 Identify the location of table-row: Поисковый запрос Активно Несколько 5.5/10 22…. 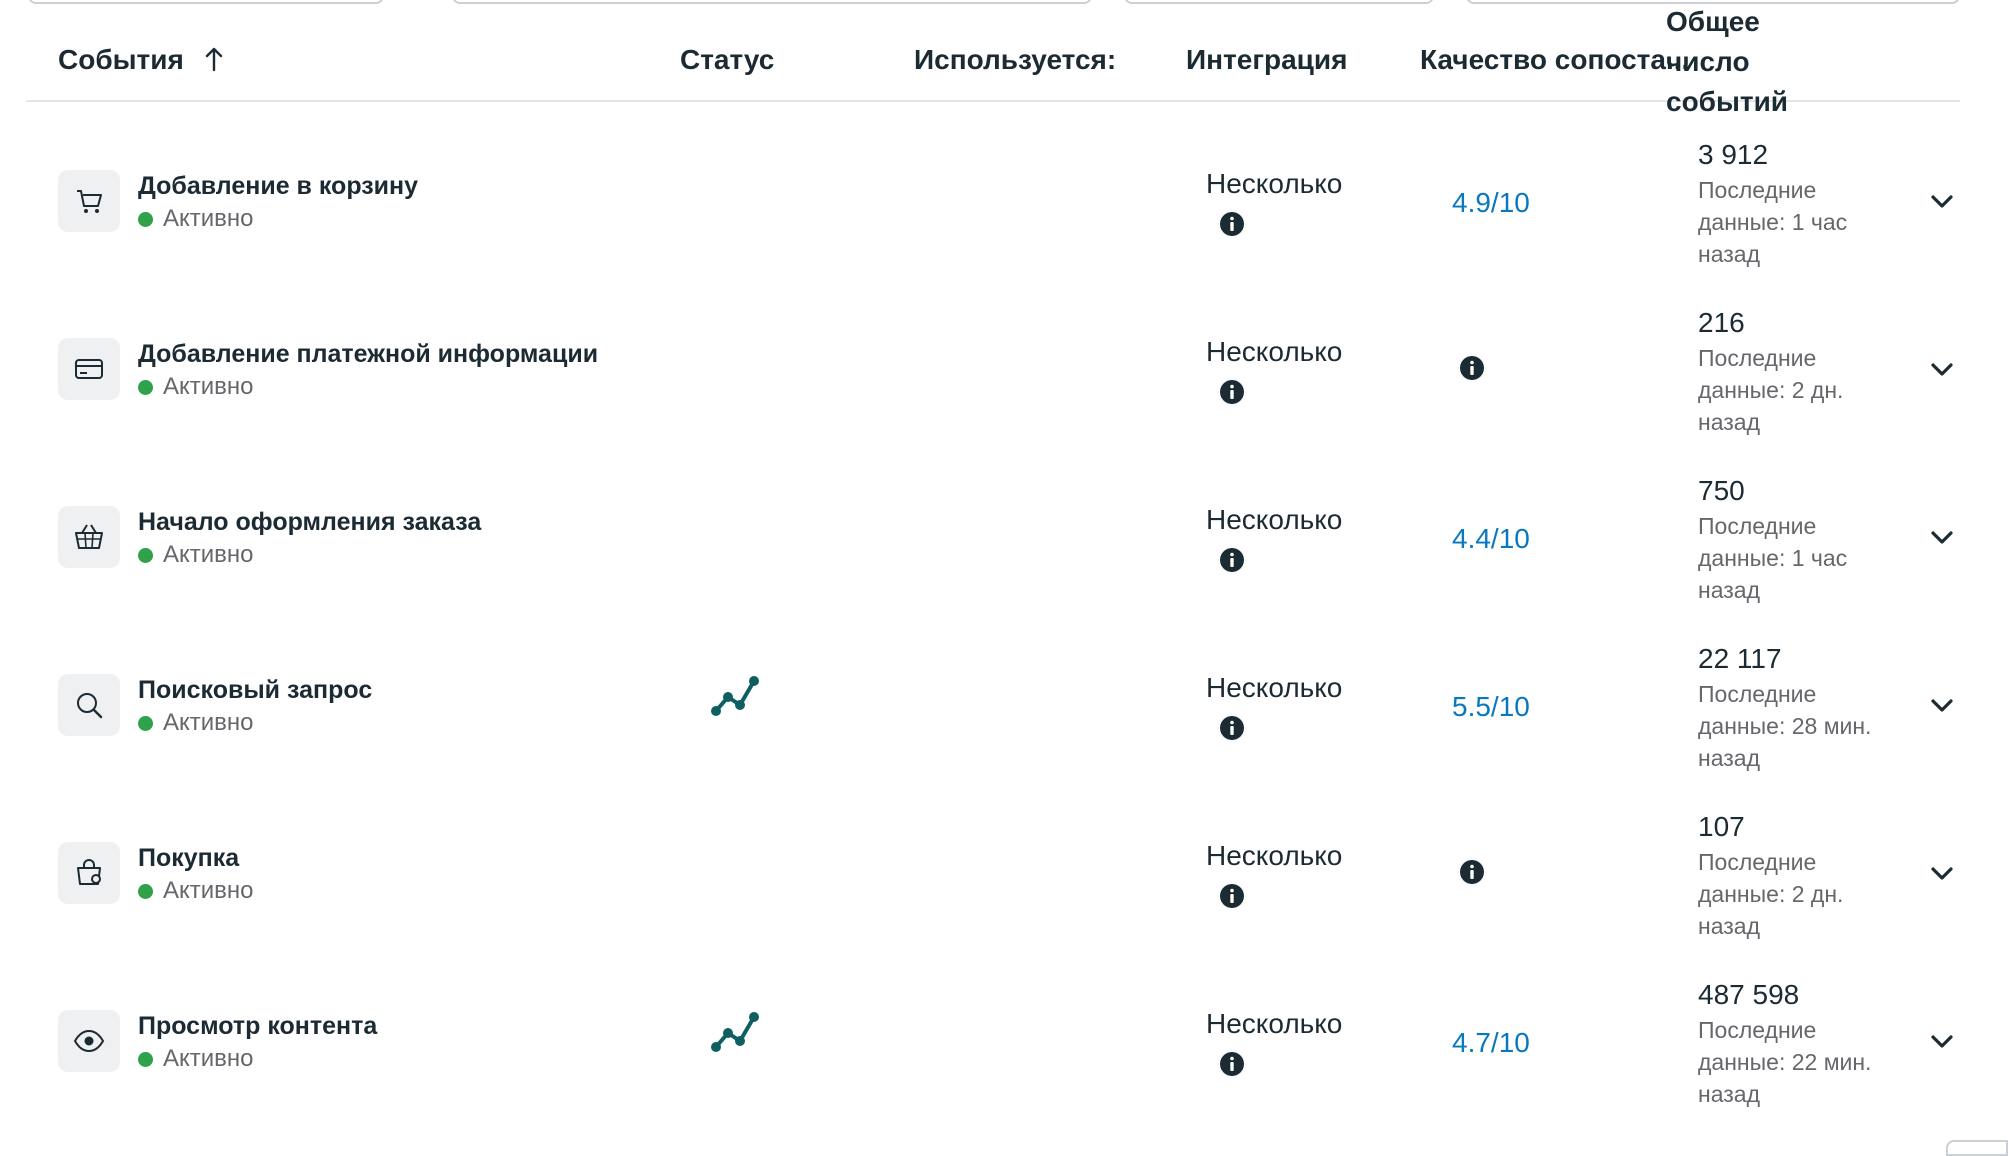
(1004, 705).